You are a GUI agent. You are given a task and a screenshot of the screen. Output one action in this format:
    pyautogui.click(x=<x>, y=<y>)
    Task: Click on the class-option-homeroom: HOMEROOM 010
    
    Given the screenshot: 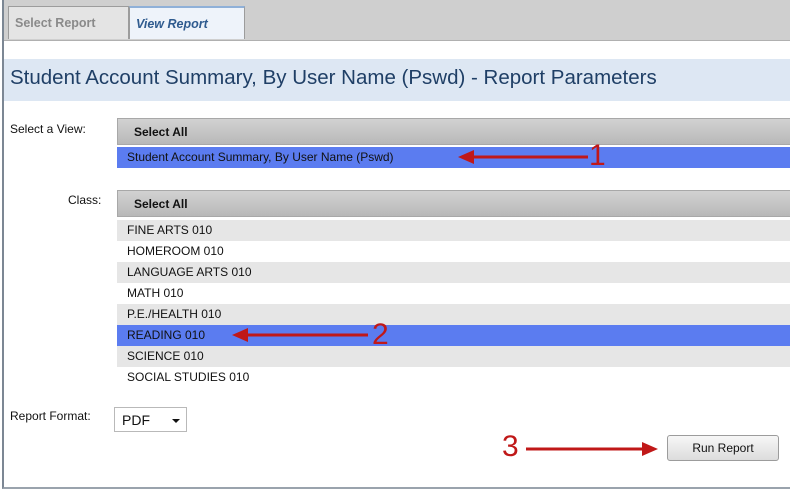 What is the action you would take?
    pyautogui.click(x=453, y=251)
    